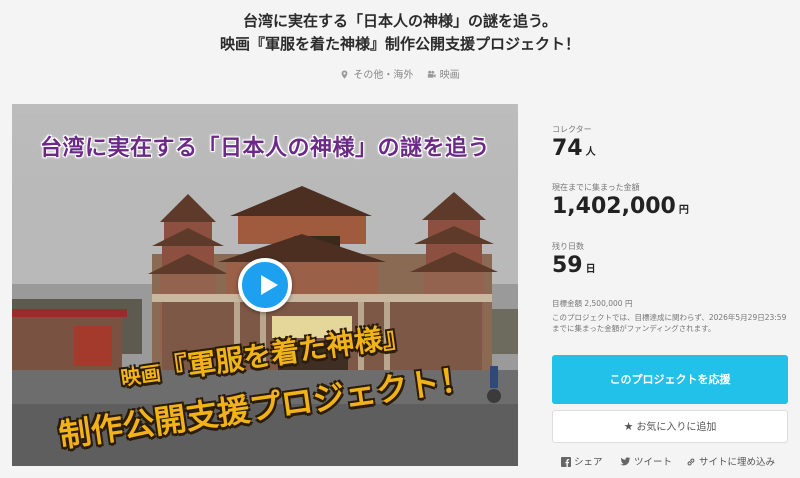  What do you see at coordinates (676, 427) in the screenshot?
I see `add-favorite-label: お気に入りに追加` at bounding box center [676, 427].